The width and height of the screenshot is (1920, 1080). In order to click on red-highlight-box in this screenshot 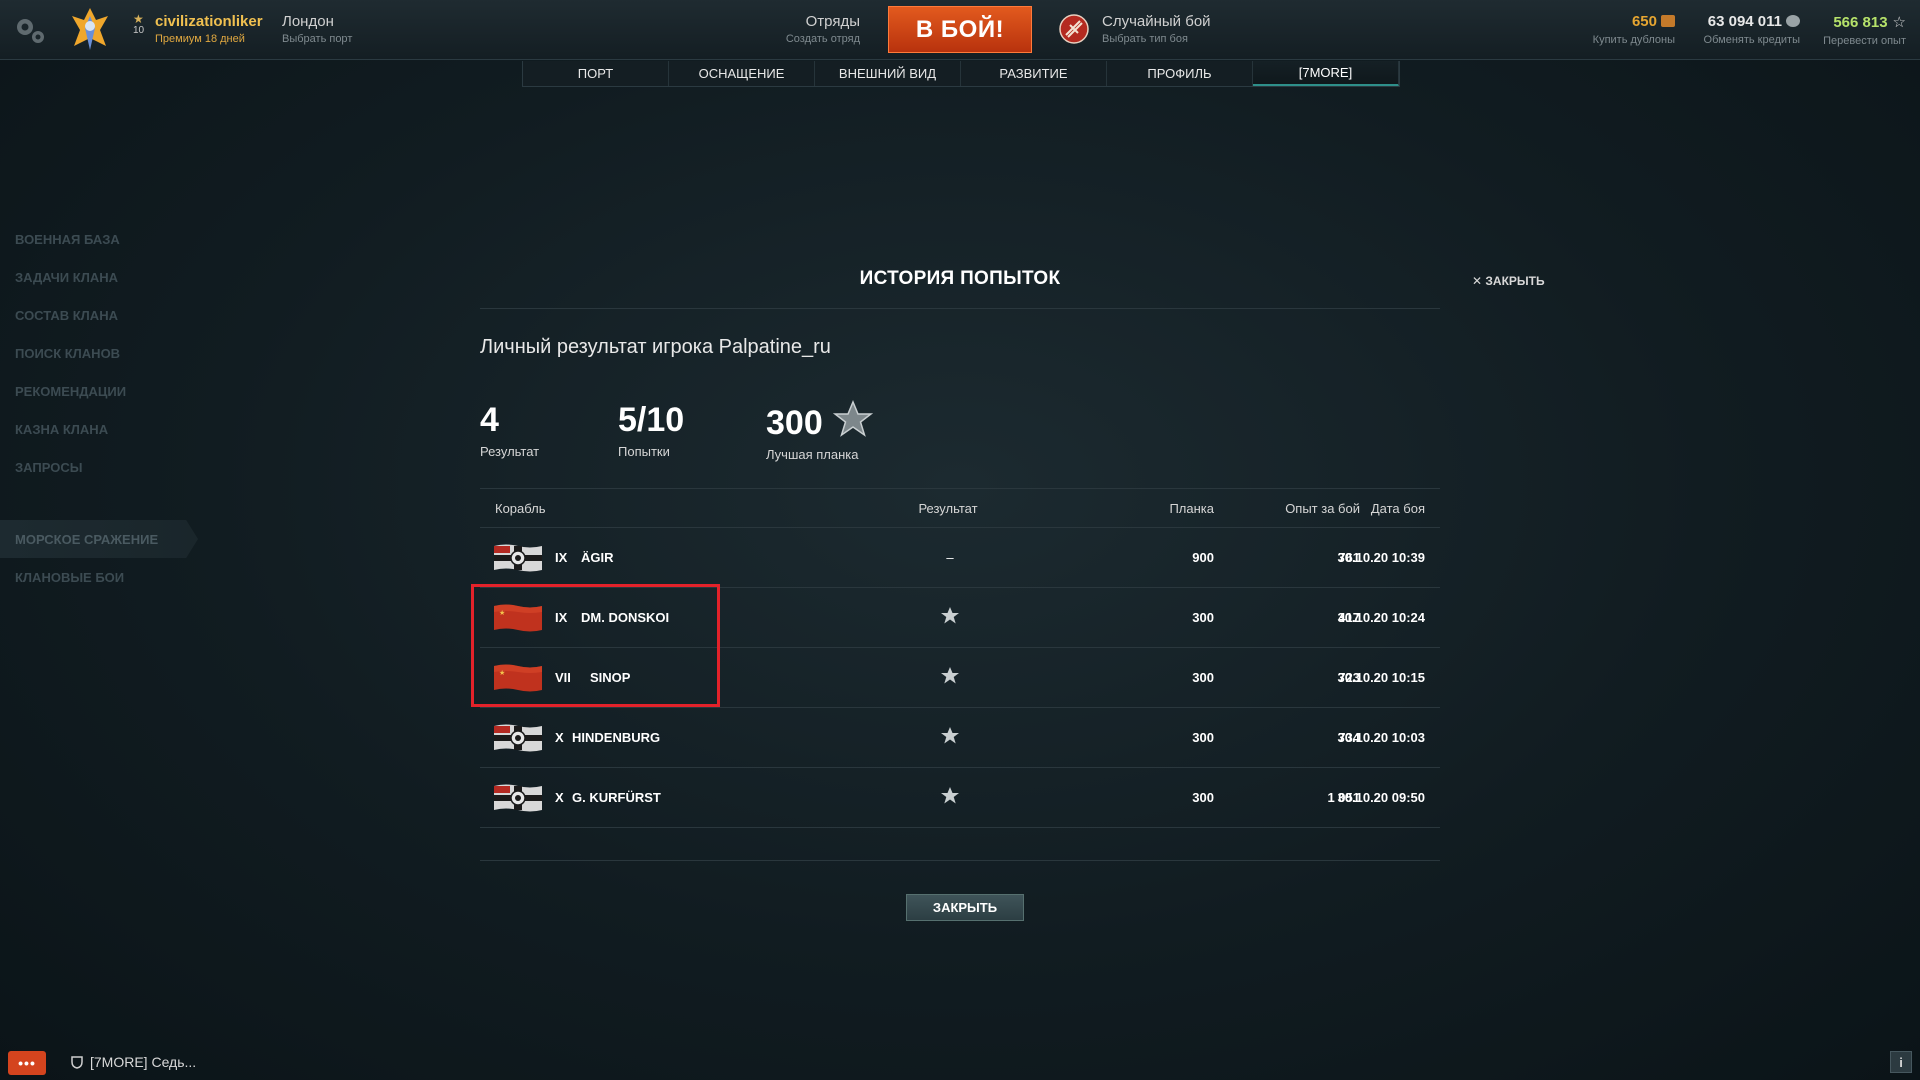, I will do `click(595, 645)`.